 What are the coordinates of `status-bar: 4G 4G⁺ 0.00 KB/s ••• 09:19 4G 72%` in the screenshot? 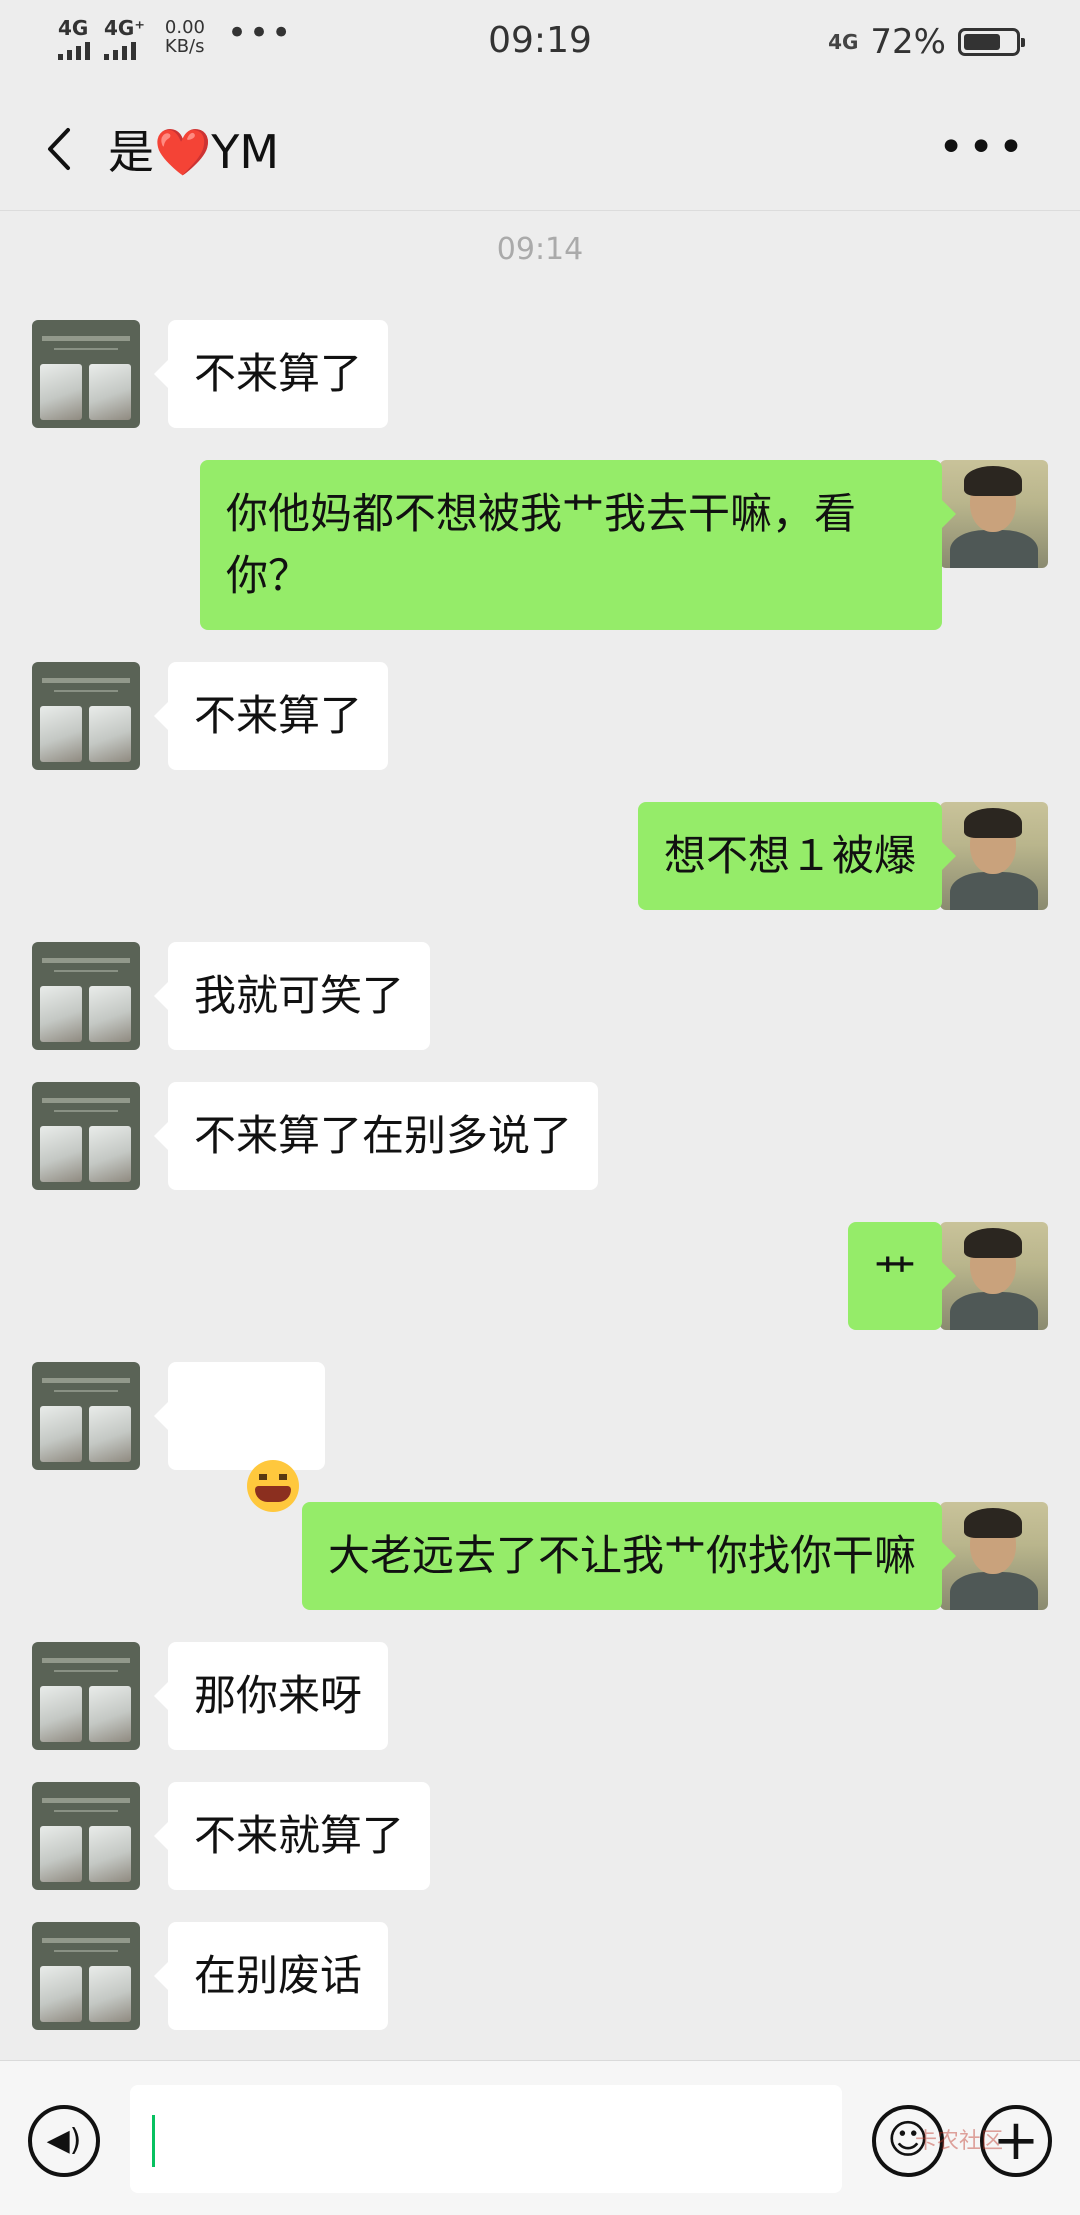 It's located at (540, 43).